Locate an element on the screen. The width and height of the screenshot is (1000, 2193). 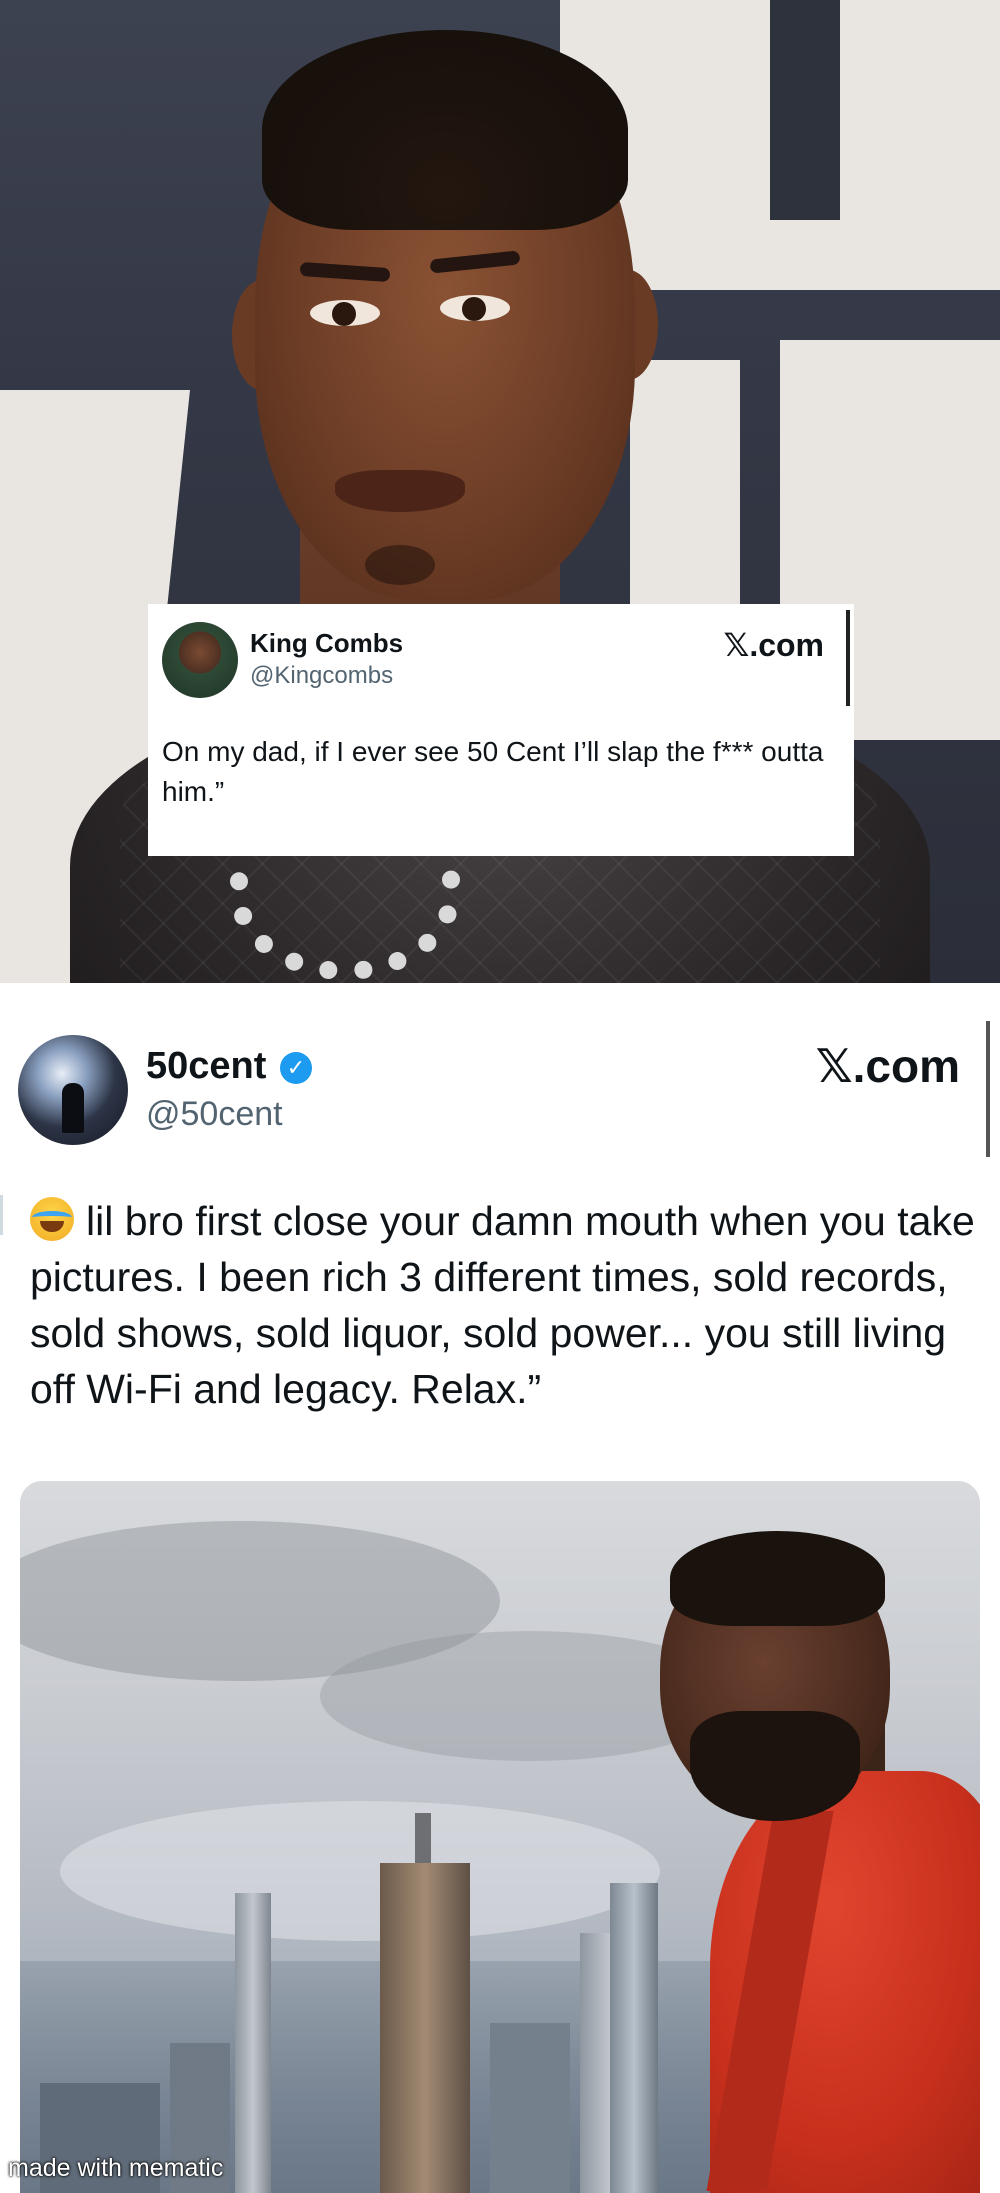
laughing-crying-emoji-icon is located at coordinates (52, 1219).